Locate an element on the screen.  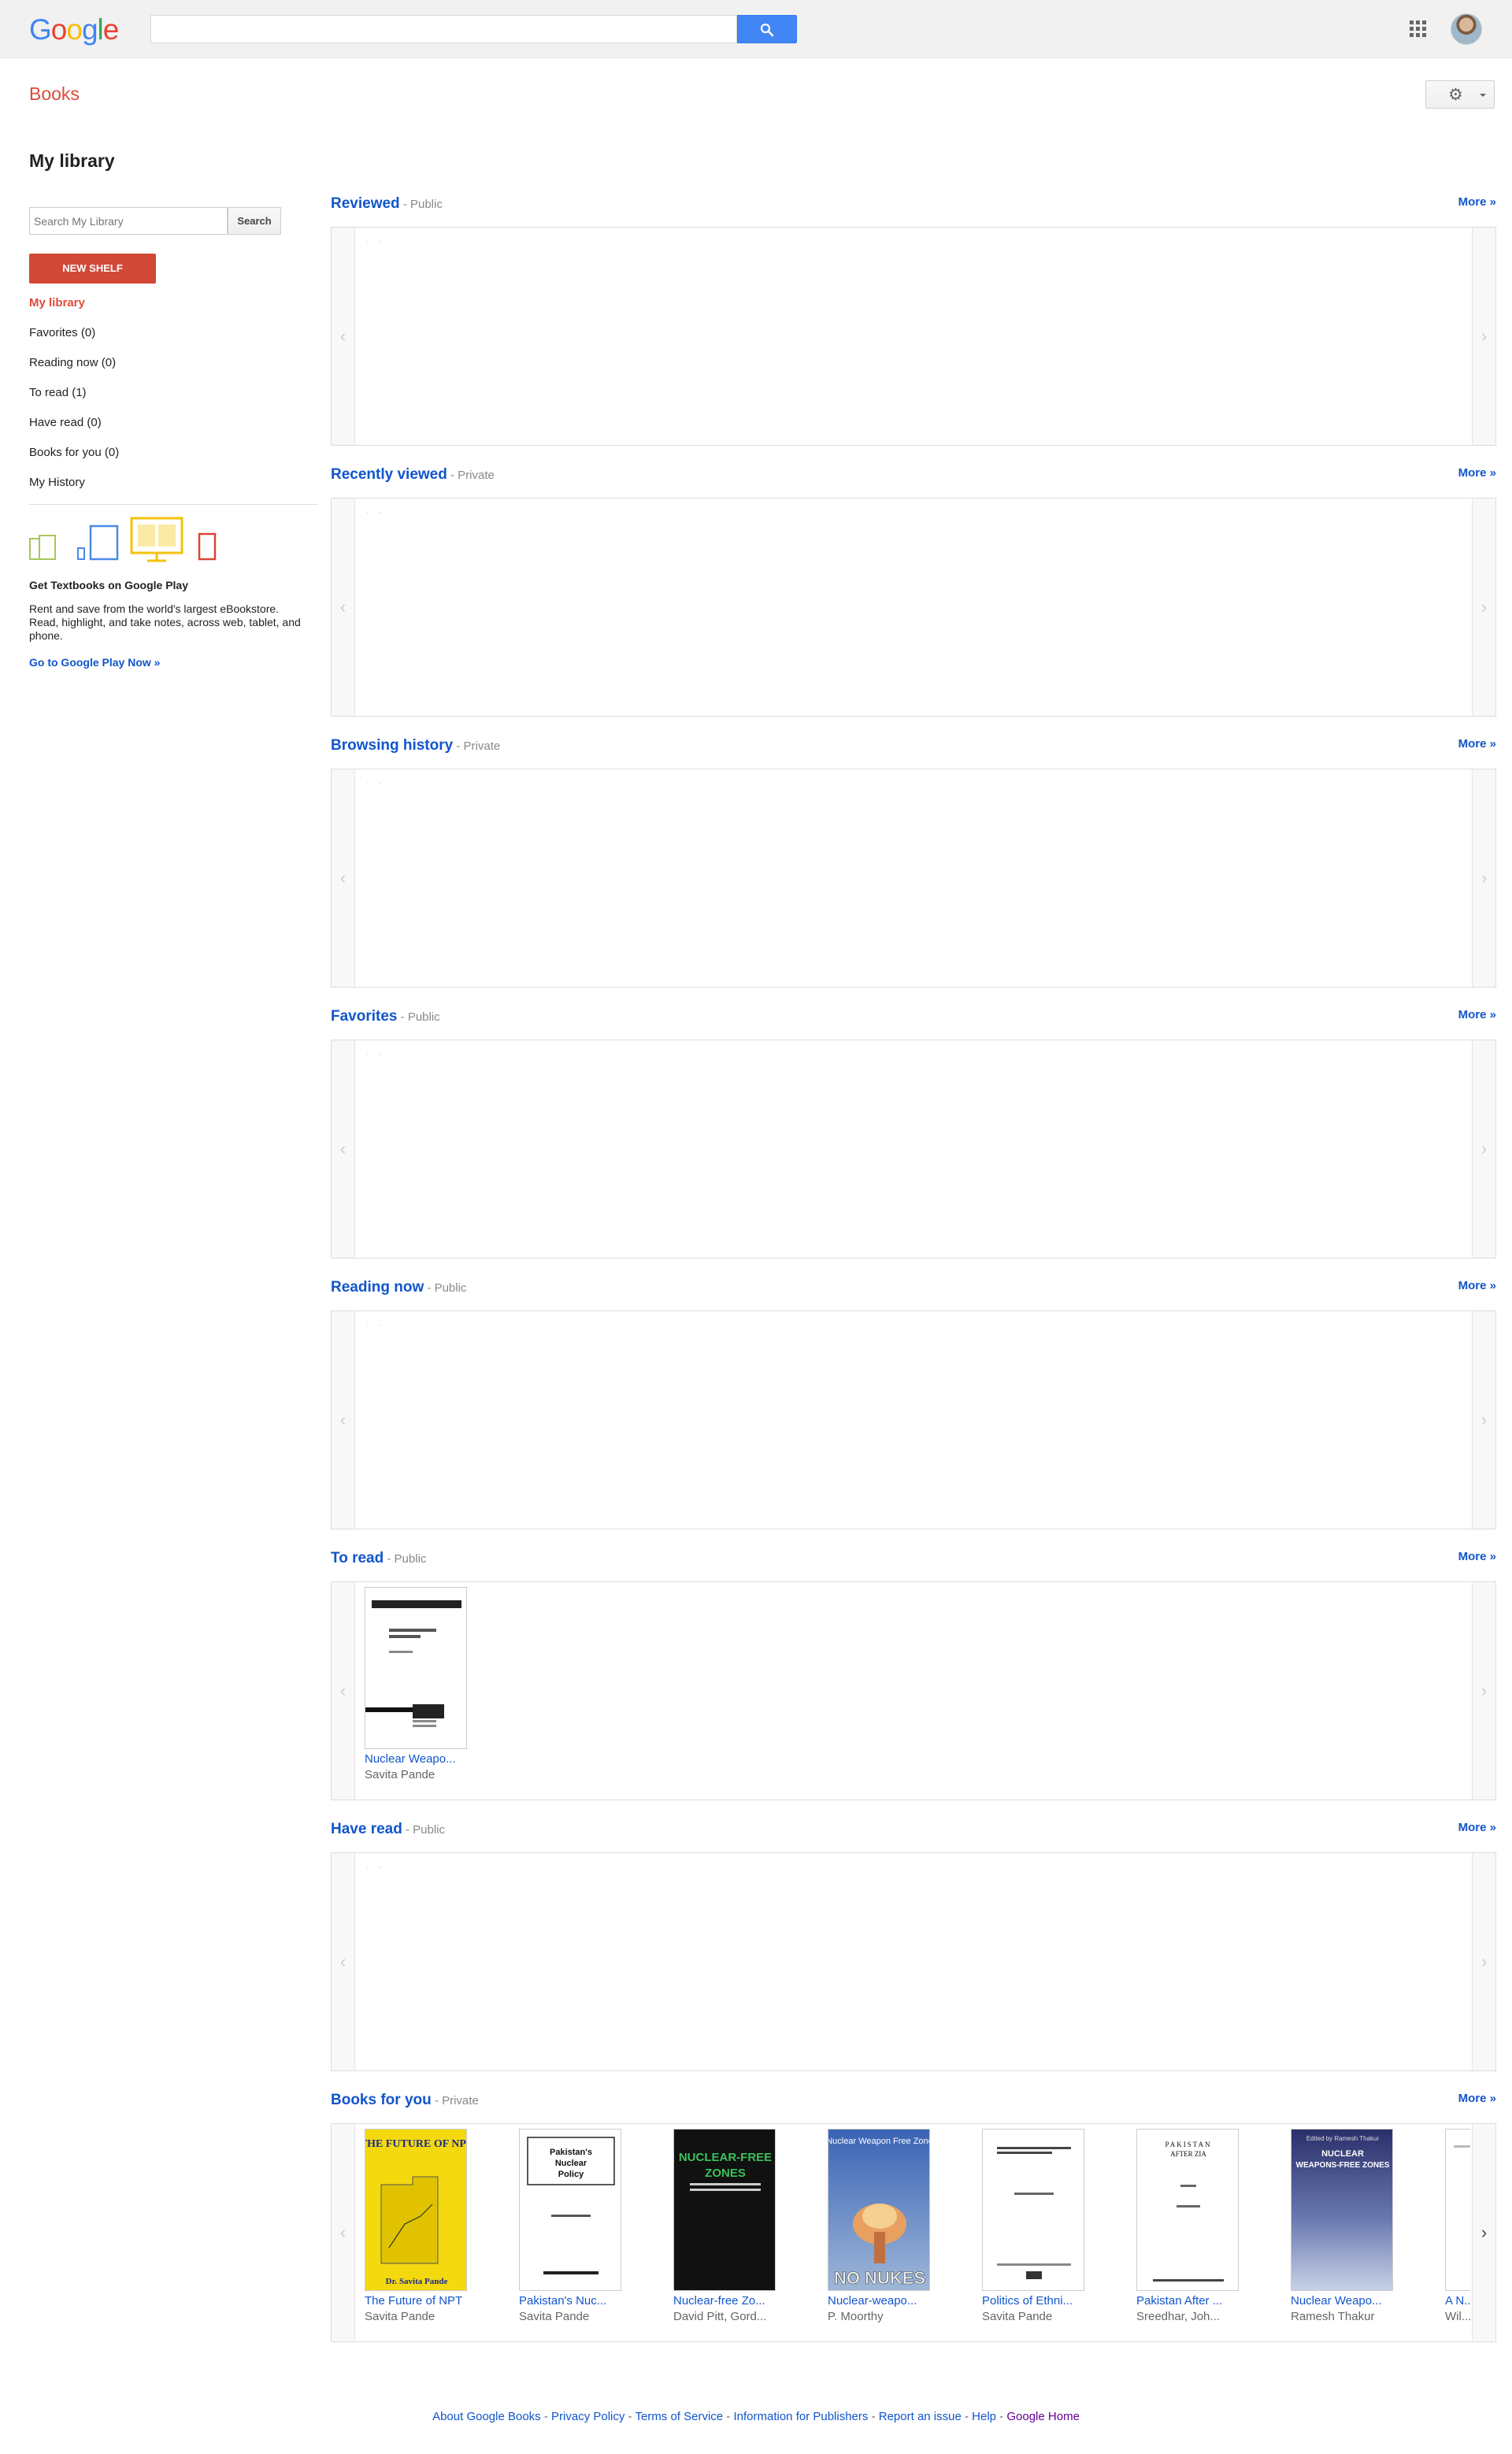
book-item: Nuclear Weapo... Savita Pande is located at coordinates (416, 1690).